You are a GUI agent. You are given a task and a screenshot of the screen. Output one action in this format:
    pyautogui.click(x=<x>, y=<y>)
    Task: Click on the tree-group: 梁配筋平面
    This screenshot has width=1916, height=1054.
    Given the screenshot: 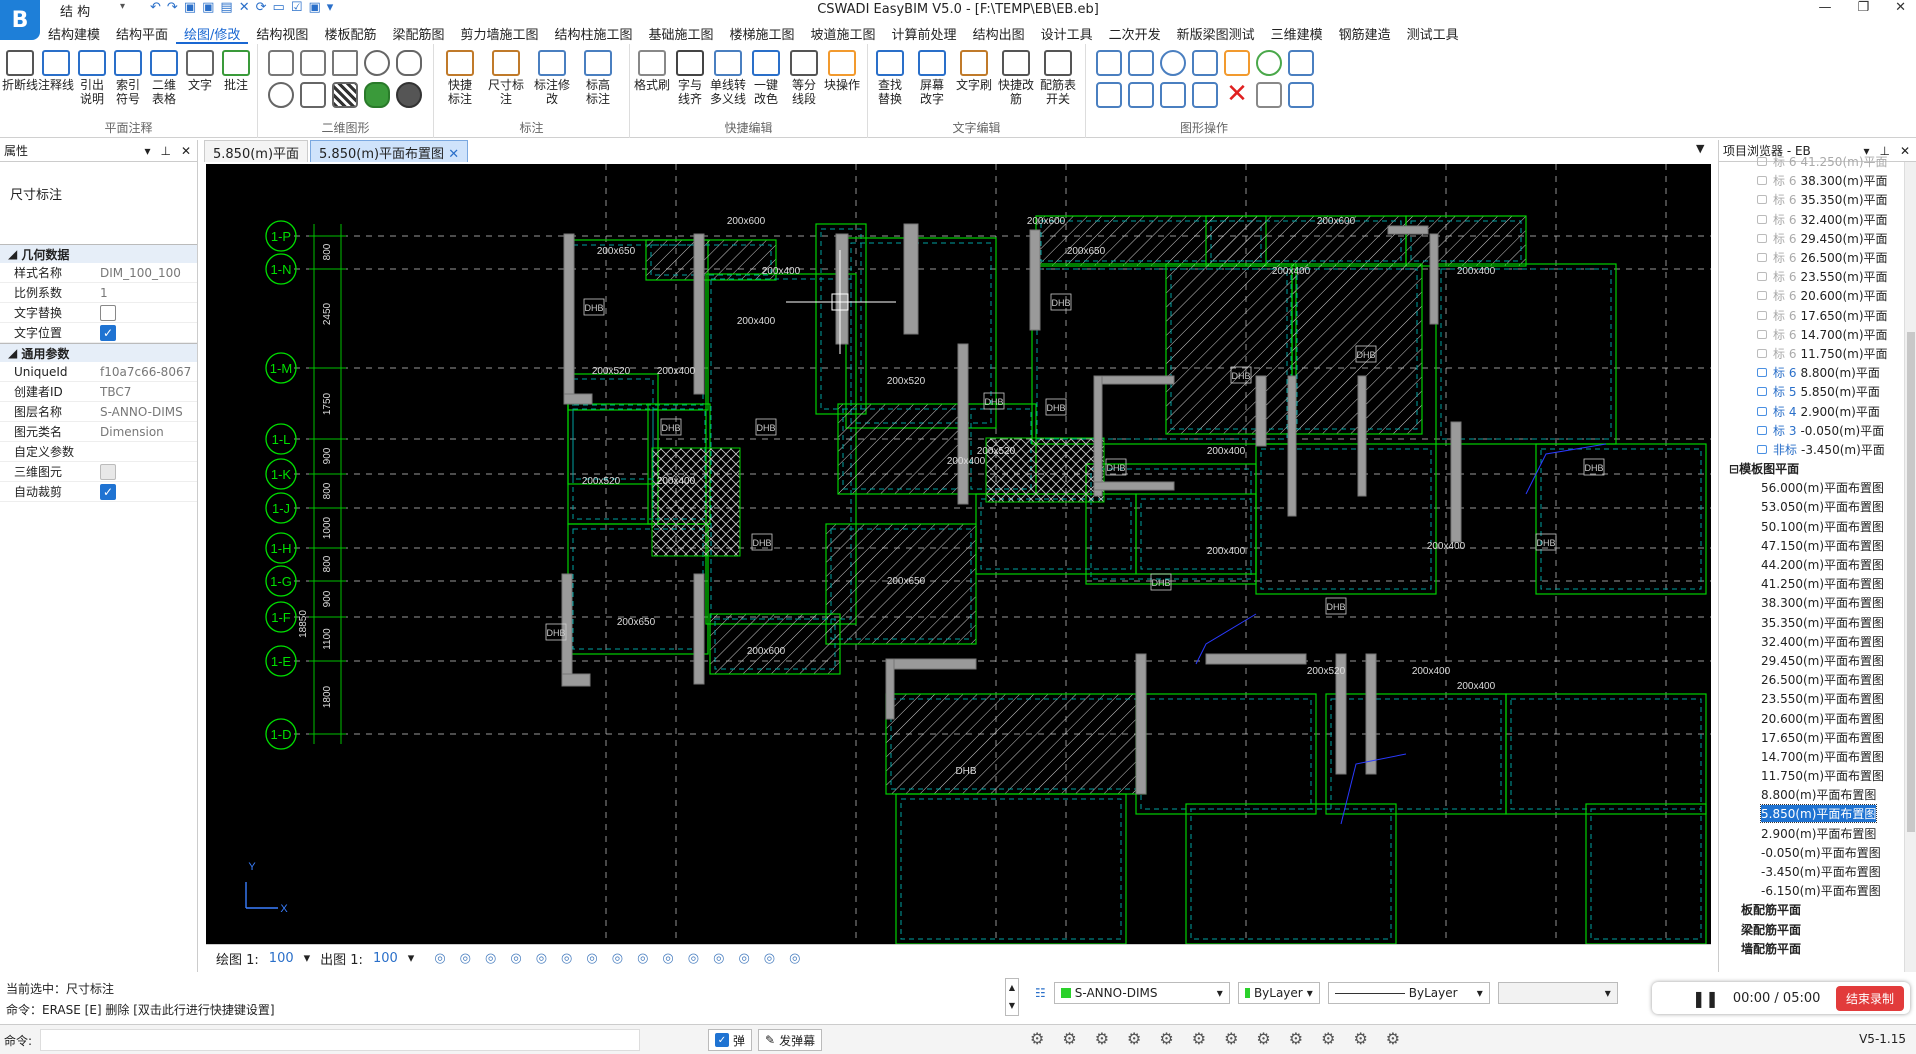 What is the action you would take?
    pyautogui.click(x=1817, y=929)
    